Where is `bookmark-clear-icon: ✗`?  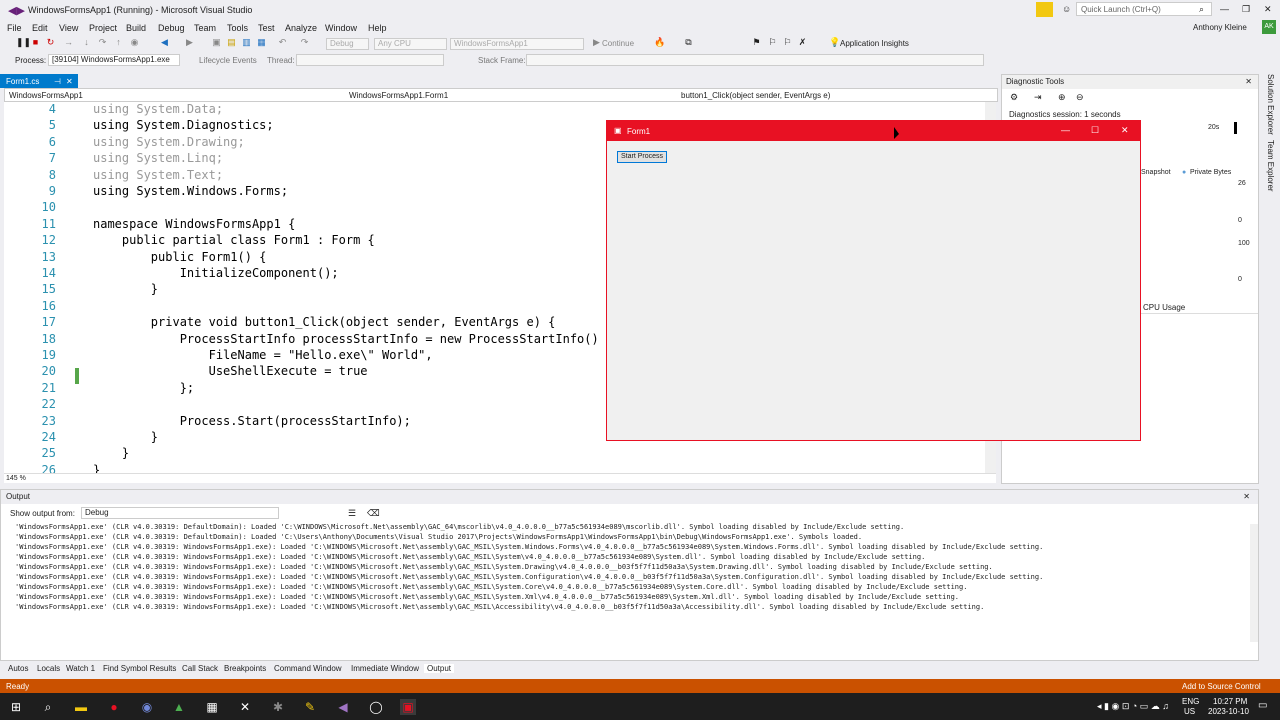
bookmark-clear-icon: ✗ is located at coordinates (802, 42).